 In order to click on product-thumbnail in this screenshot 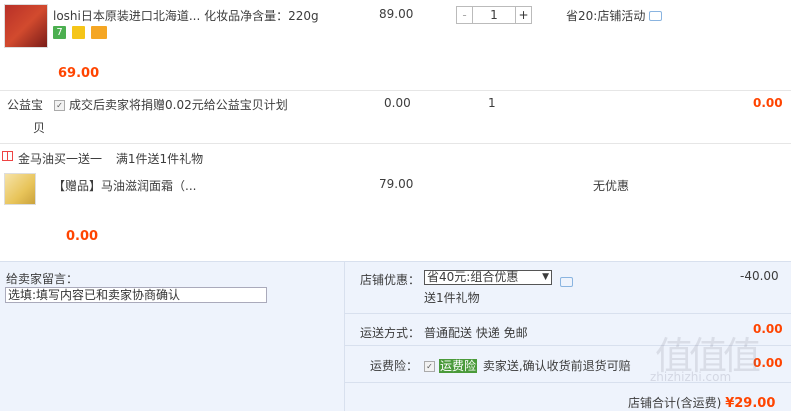, I will do `click(26, 26)`.